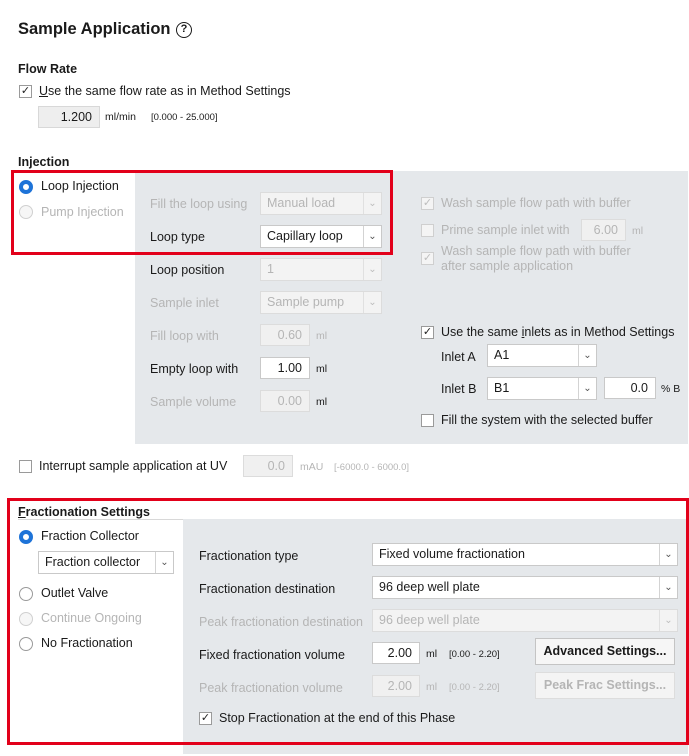 The height and width of the screenshot is (756, 689). What do you see at coordinates (285, 335) in the screenshot?
I see `fill-loop-with-field: 0.60` at bounding box center [285, 335].